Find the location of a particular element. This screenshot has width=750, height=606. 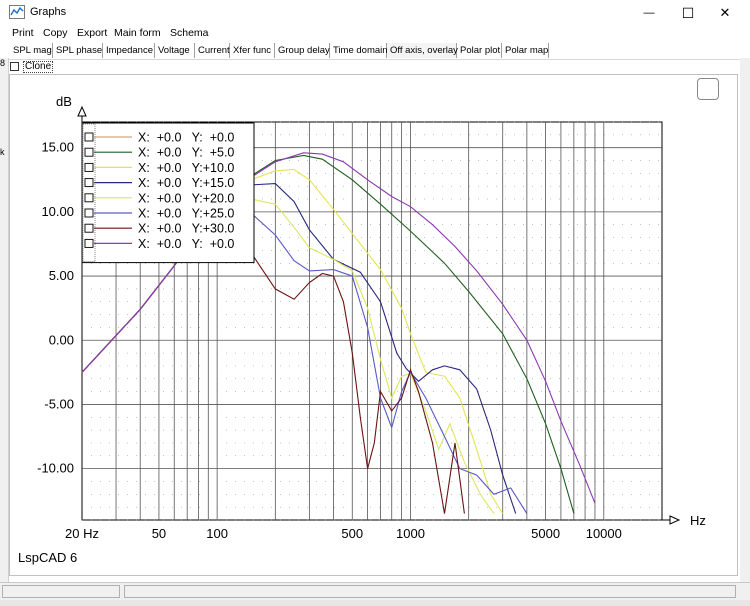

tab-time-domain: Time domain is located at coordinates (359, 50).